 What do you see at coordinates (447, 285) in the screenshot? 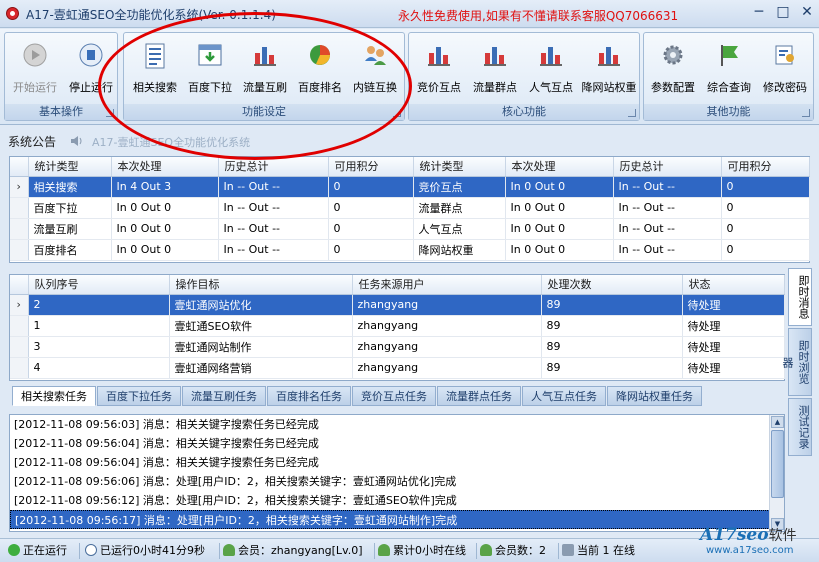
I see `queue-column-header: 任务来源用户` at bounding box center [447, 285].